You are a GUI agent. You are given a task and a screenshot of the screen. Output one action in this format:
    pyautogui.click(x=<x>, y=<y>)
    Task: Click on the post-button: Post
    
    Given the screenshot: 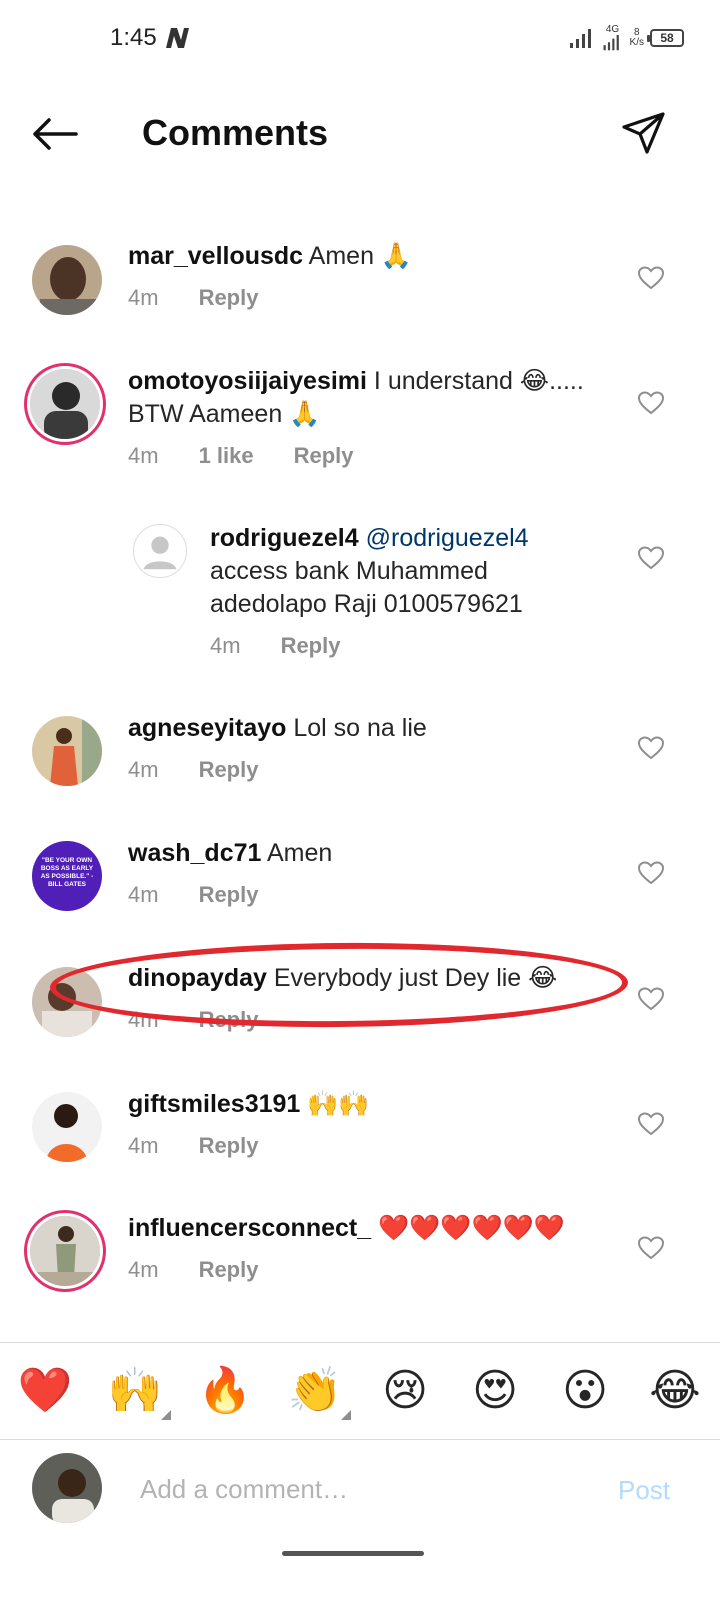 What is the action you would take?
    pyautogui.click(x=644, y=1490)
    